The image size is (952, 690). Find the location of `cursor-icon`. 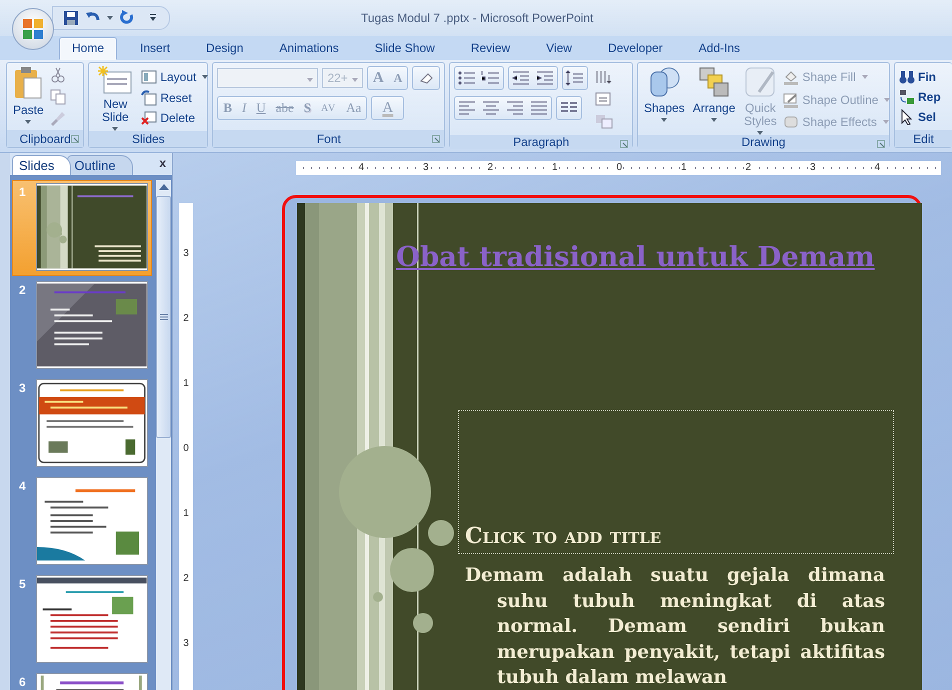

cursor-icon is located at coordinates (906, 117).